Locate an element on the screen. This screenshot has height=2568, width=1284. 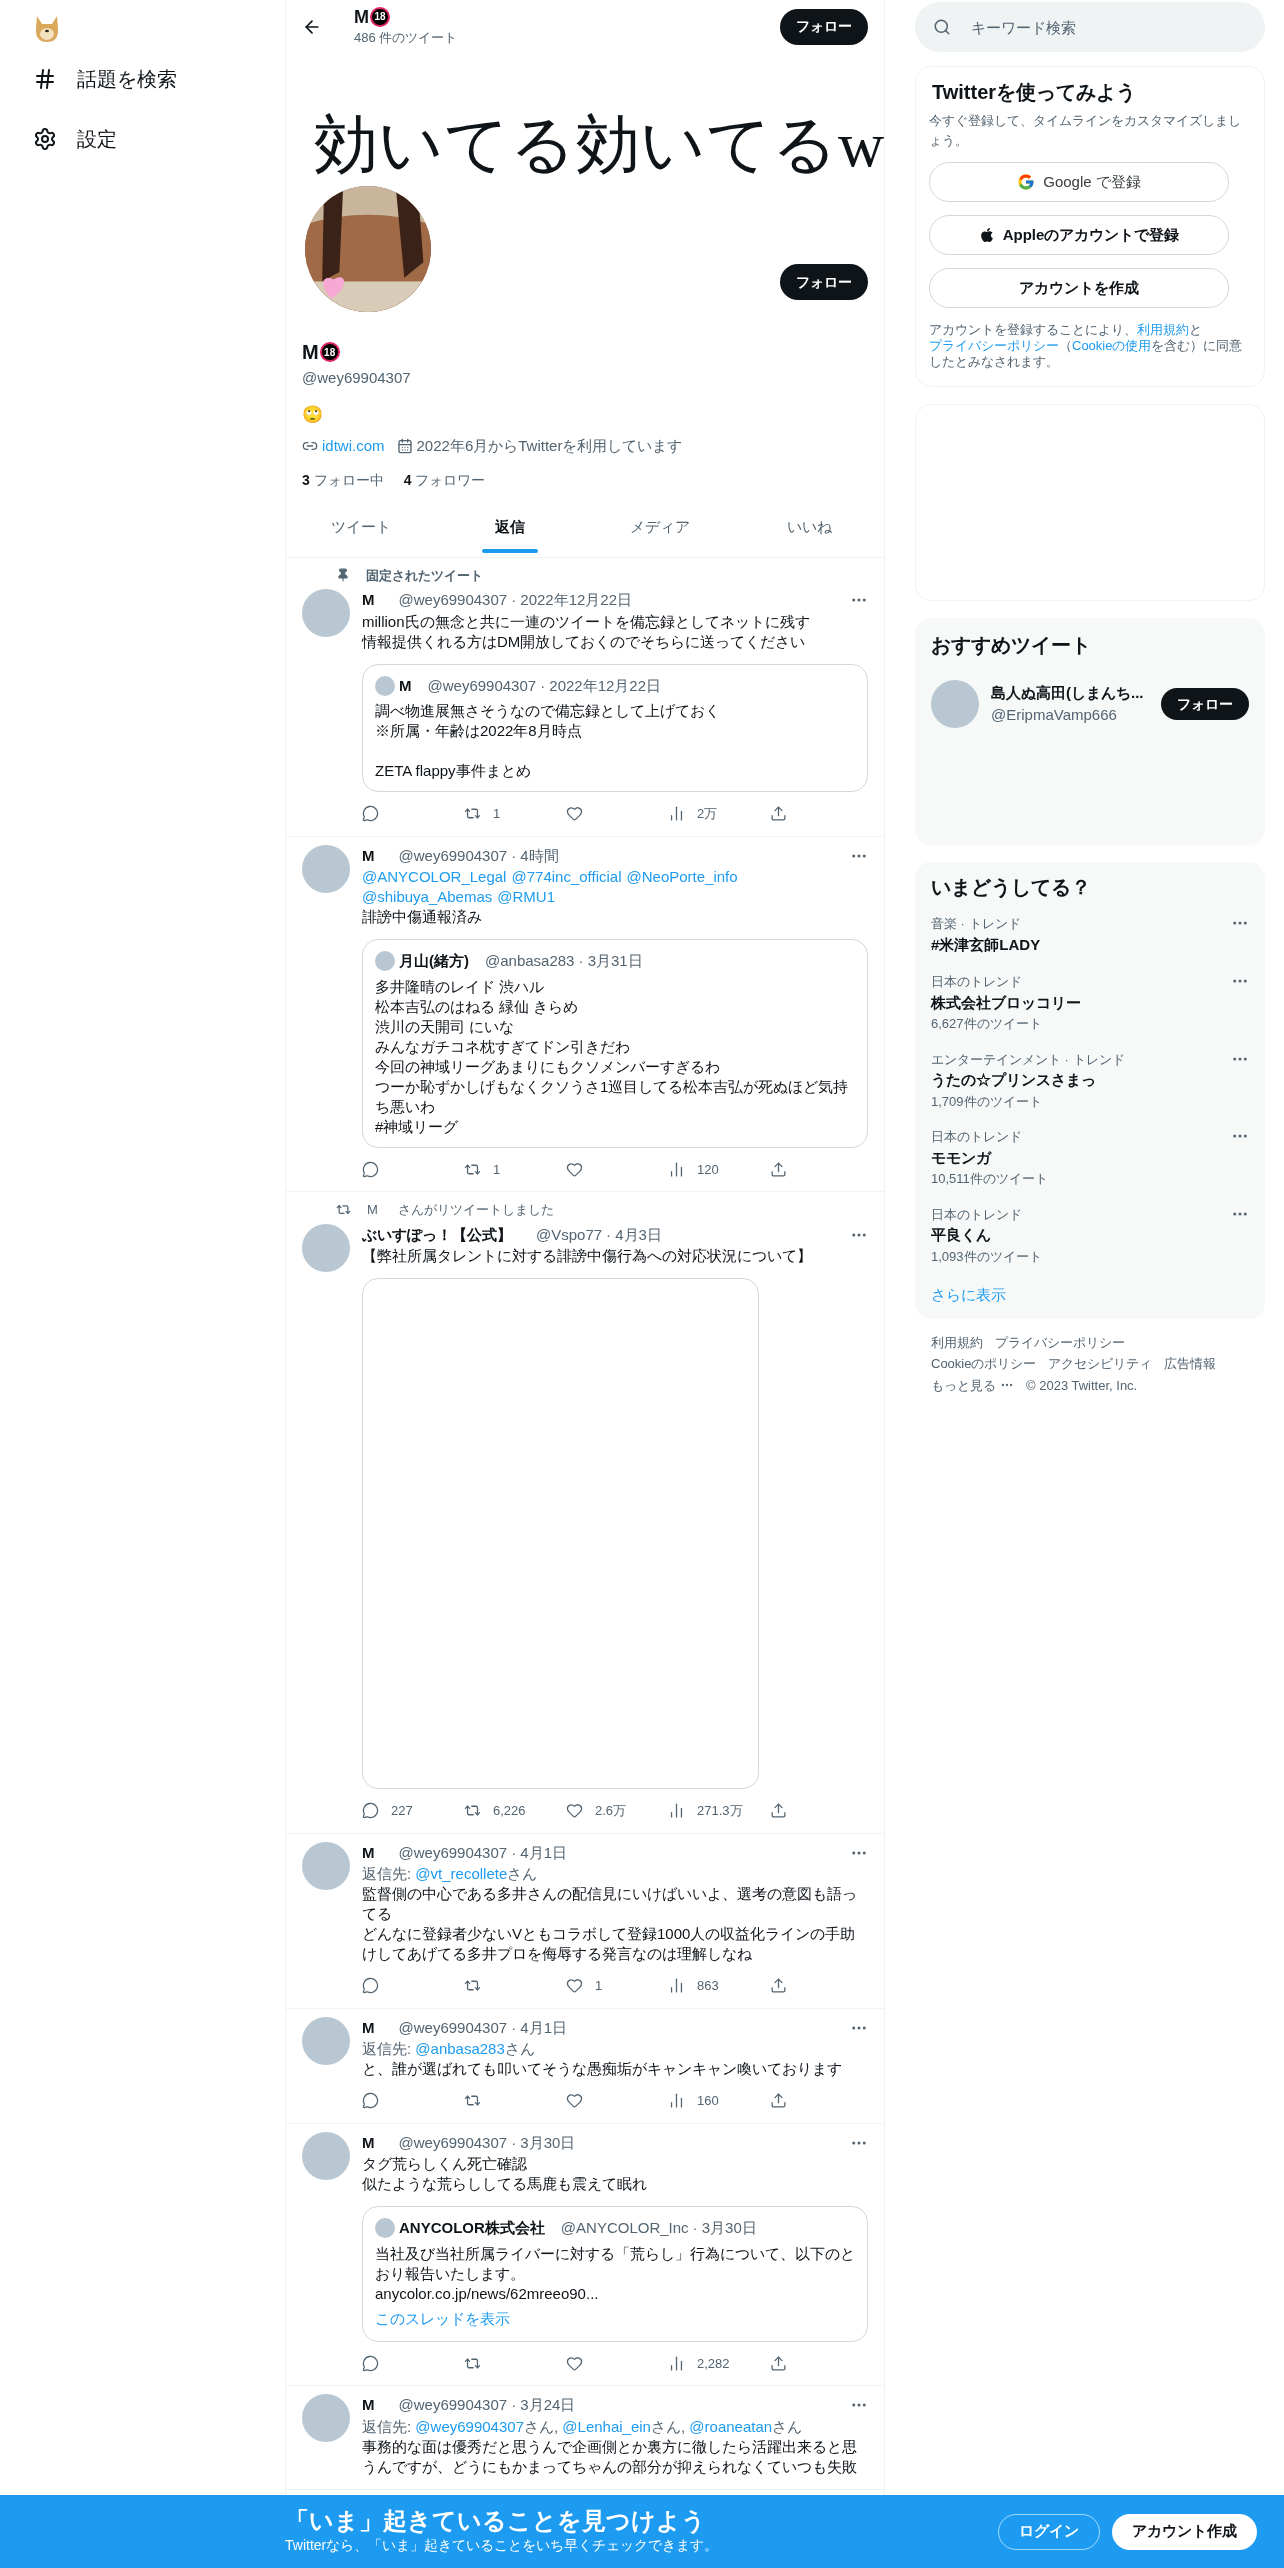
nav-item: 設定 is located at coordinates (159, 139).